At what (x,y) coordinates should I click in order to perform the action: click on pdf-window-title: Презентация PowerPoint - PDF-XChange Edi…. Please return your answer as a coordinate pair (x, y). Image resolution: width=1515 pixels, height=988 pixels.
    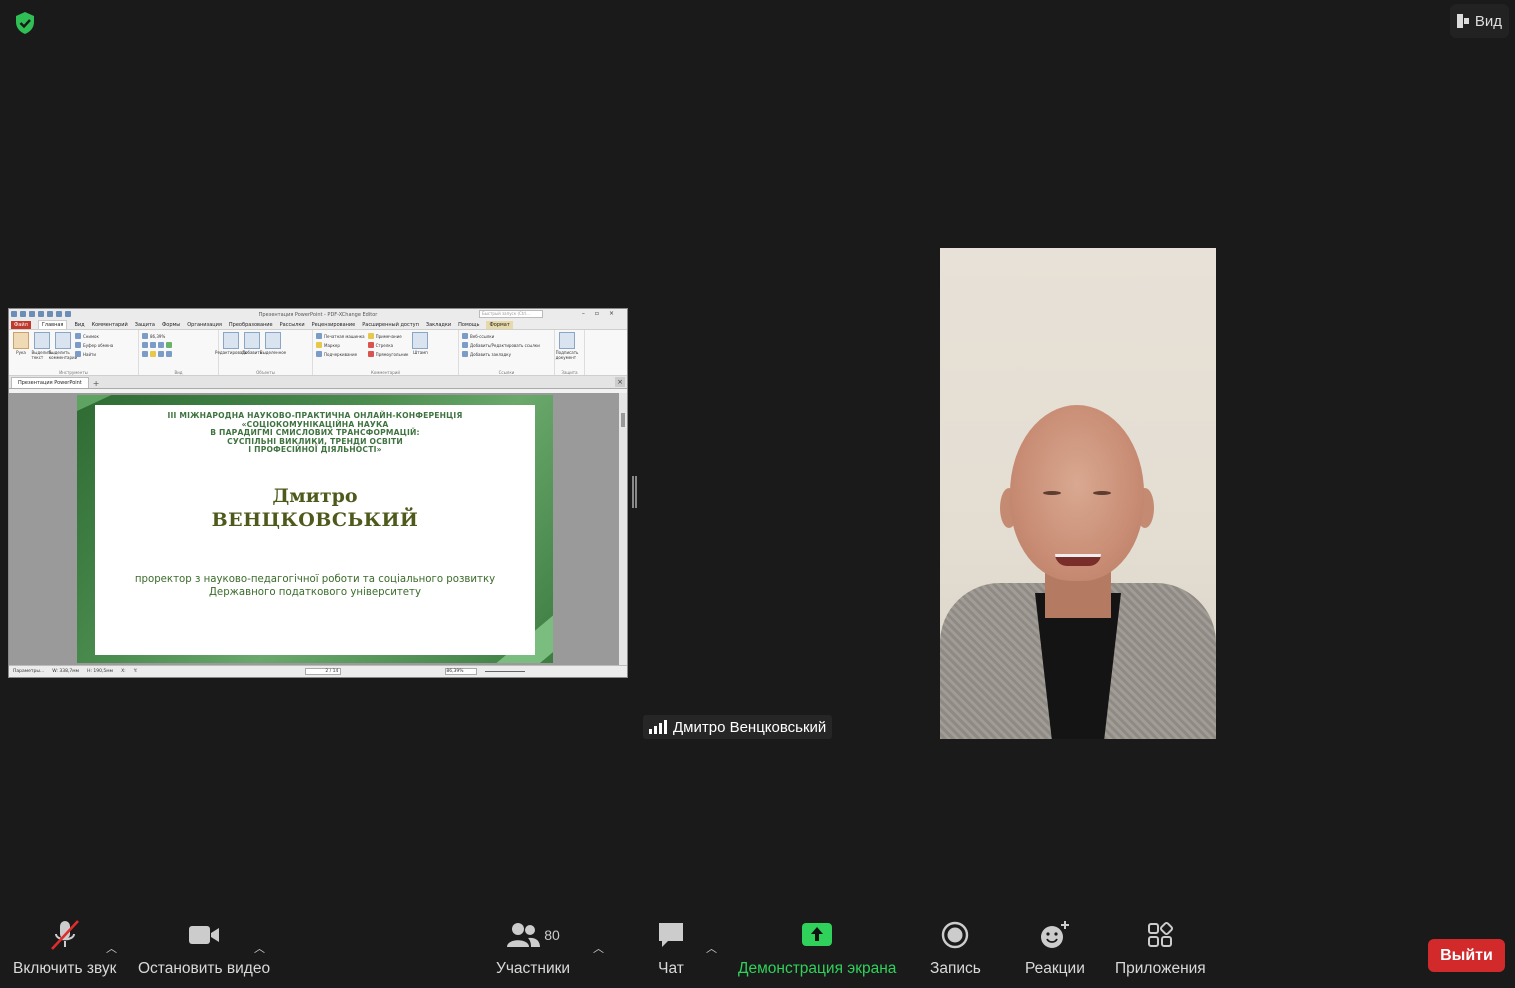
    Looking at the image, I should click on (318, 314).